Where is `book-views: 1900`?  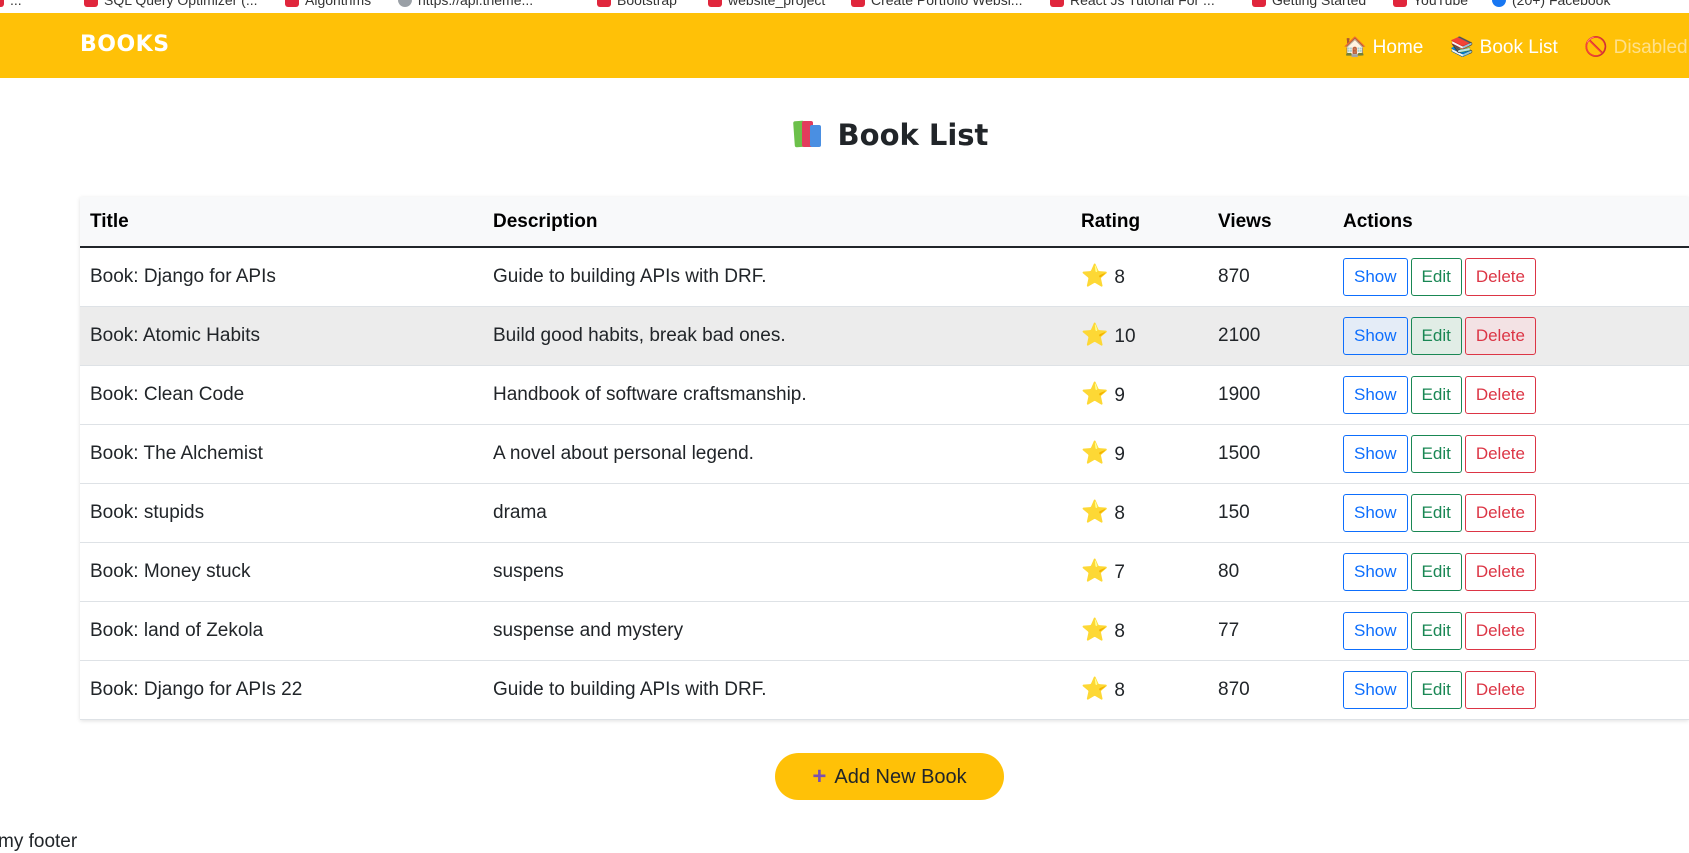 book-views: 1900 is located at coordinates (1239, 394).